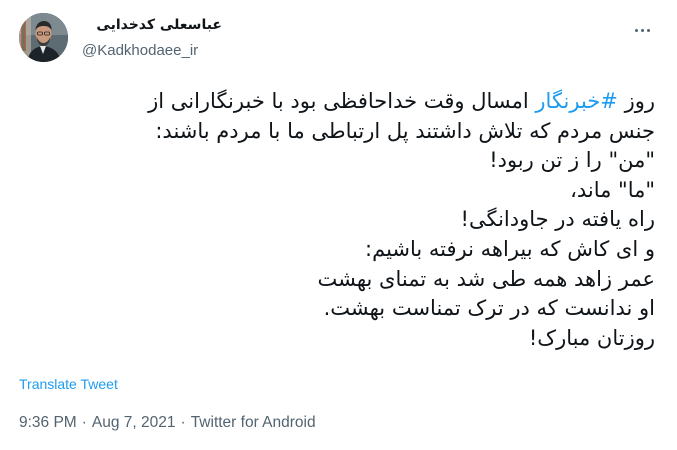  I want to click on tweet-date: Aug 7, 2021, so click(134, 422).